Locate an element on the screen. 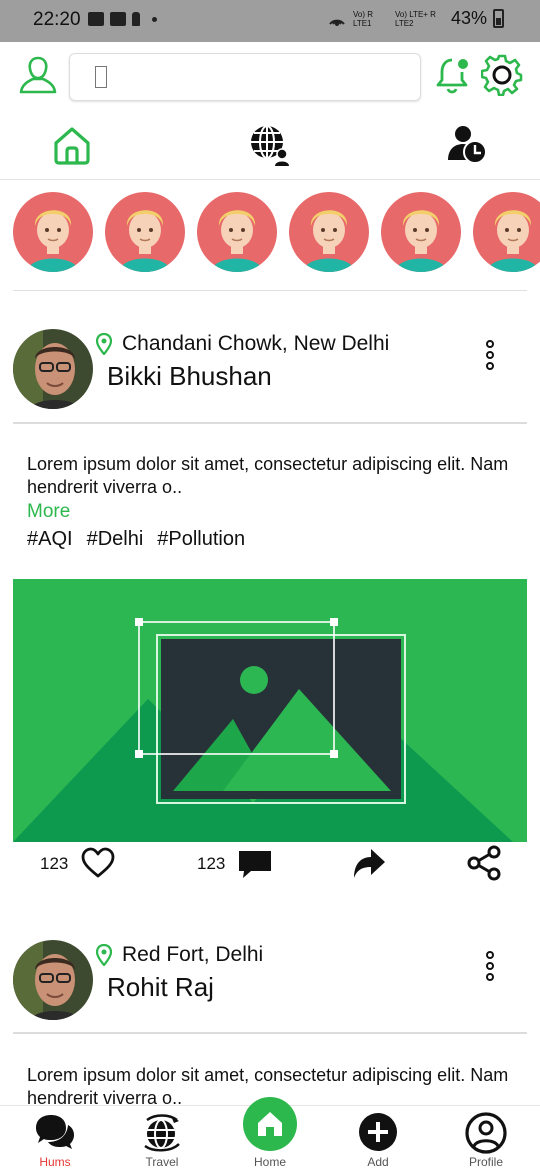  stories-row is located at coordinates (270, 233).